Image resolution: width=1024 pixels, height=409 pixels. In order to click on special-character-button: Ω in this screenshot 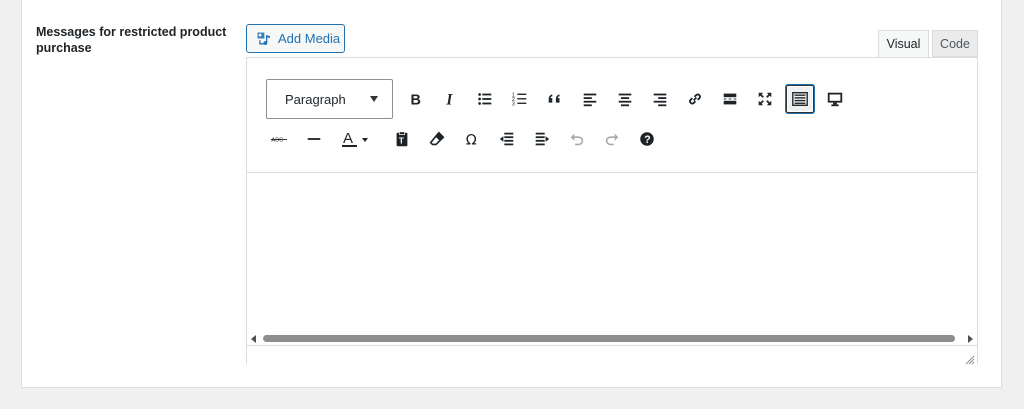, I will do `click(472, 139)`.